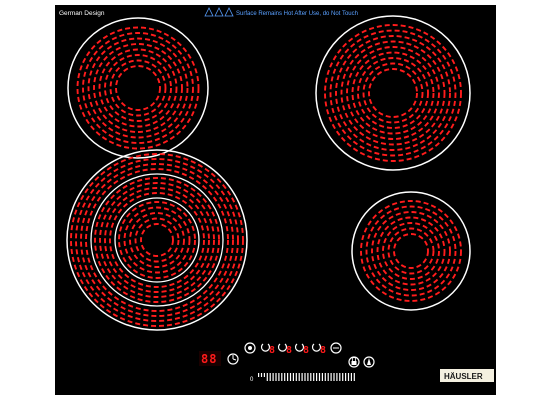 The height and width of the screenshot is (400, 550). I want to click on brand-logo: HÄUSLER, so click(463, 376).